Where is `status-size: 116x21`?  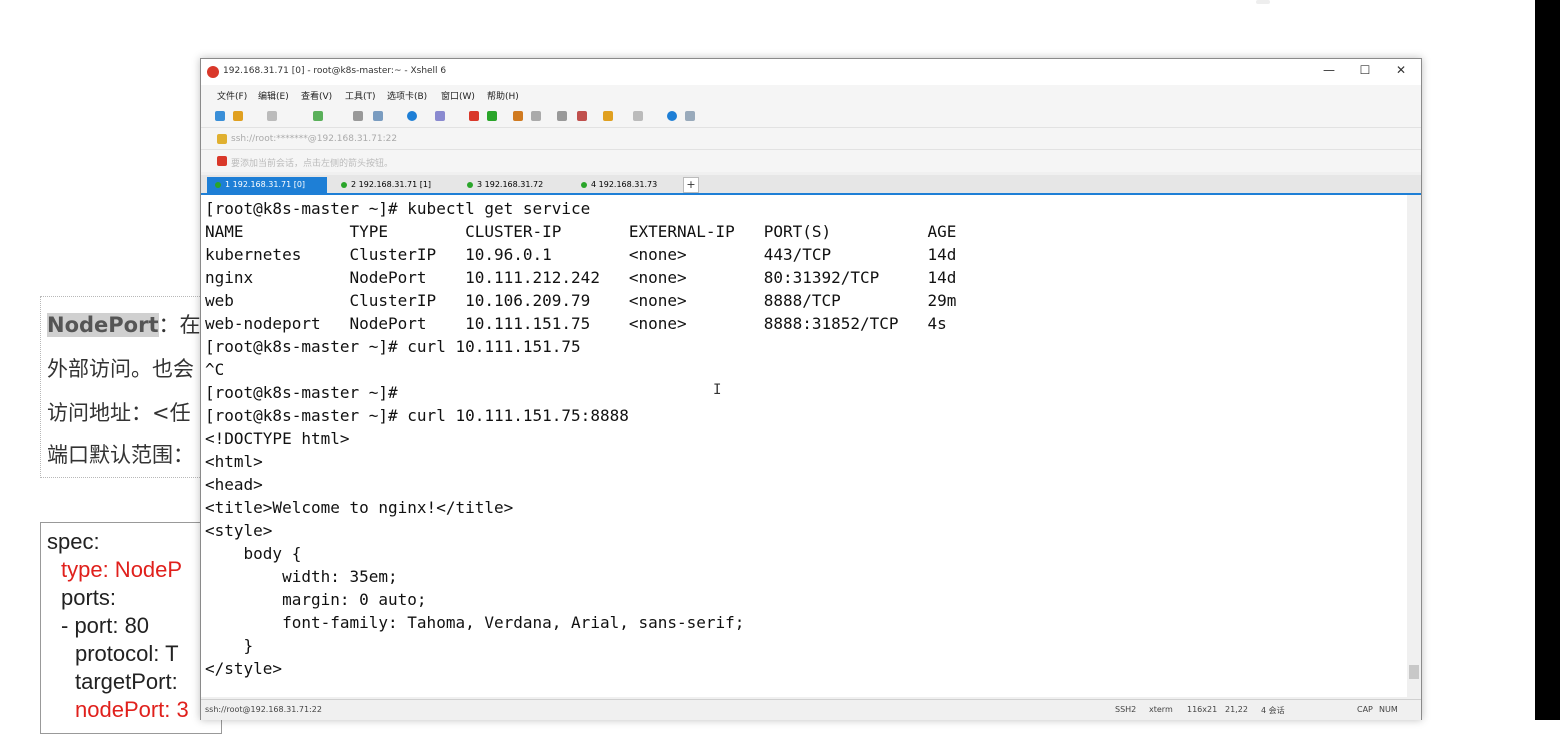
status-size: 116x21 is located at coordinates (1202, 709).